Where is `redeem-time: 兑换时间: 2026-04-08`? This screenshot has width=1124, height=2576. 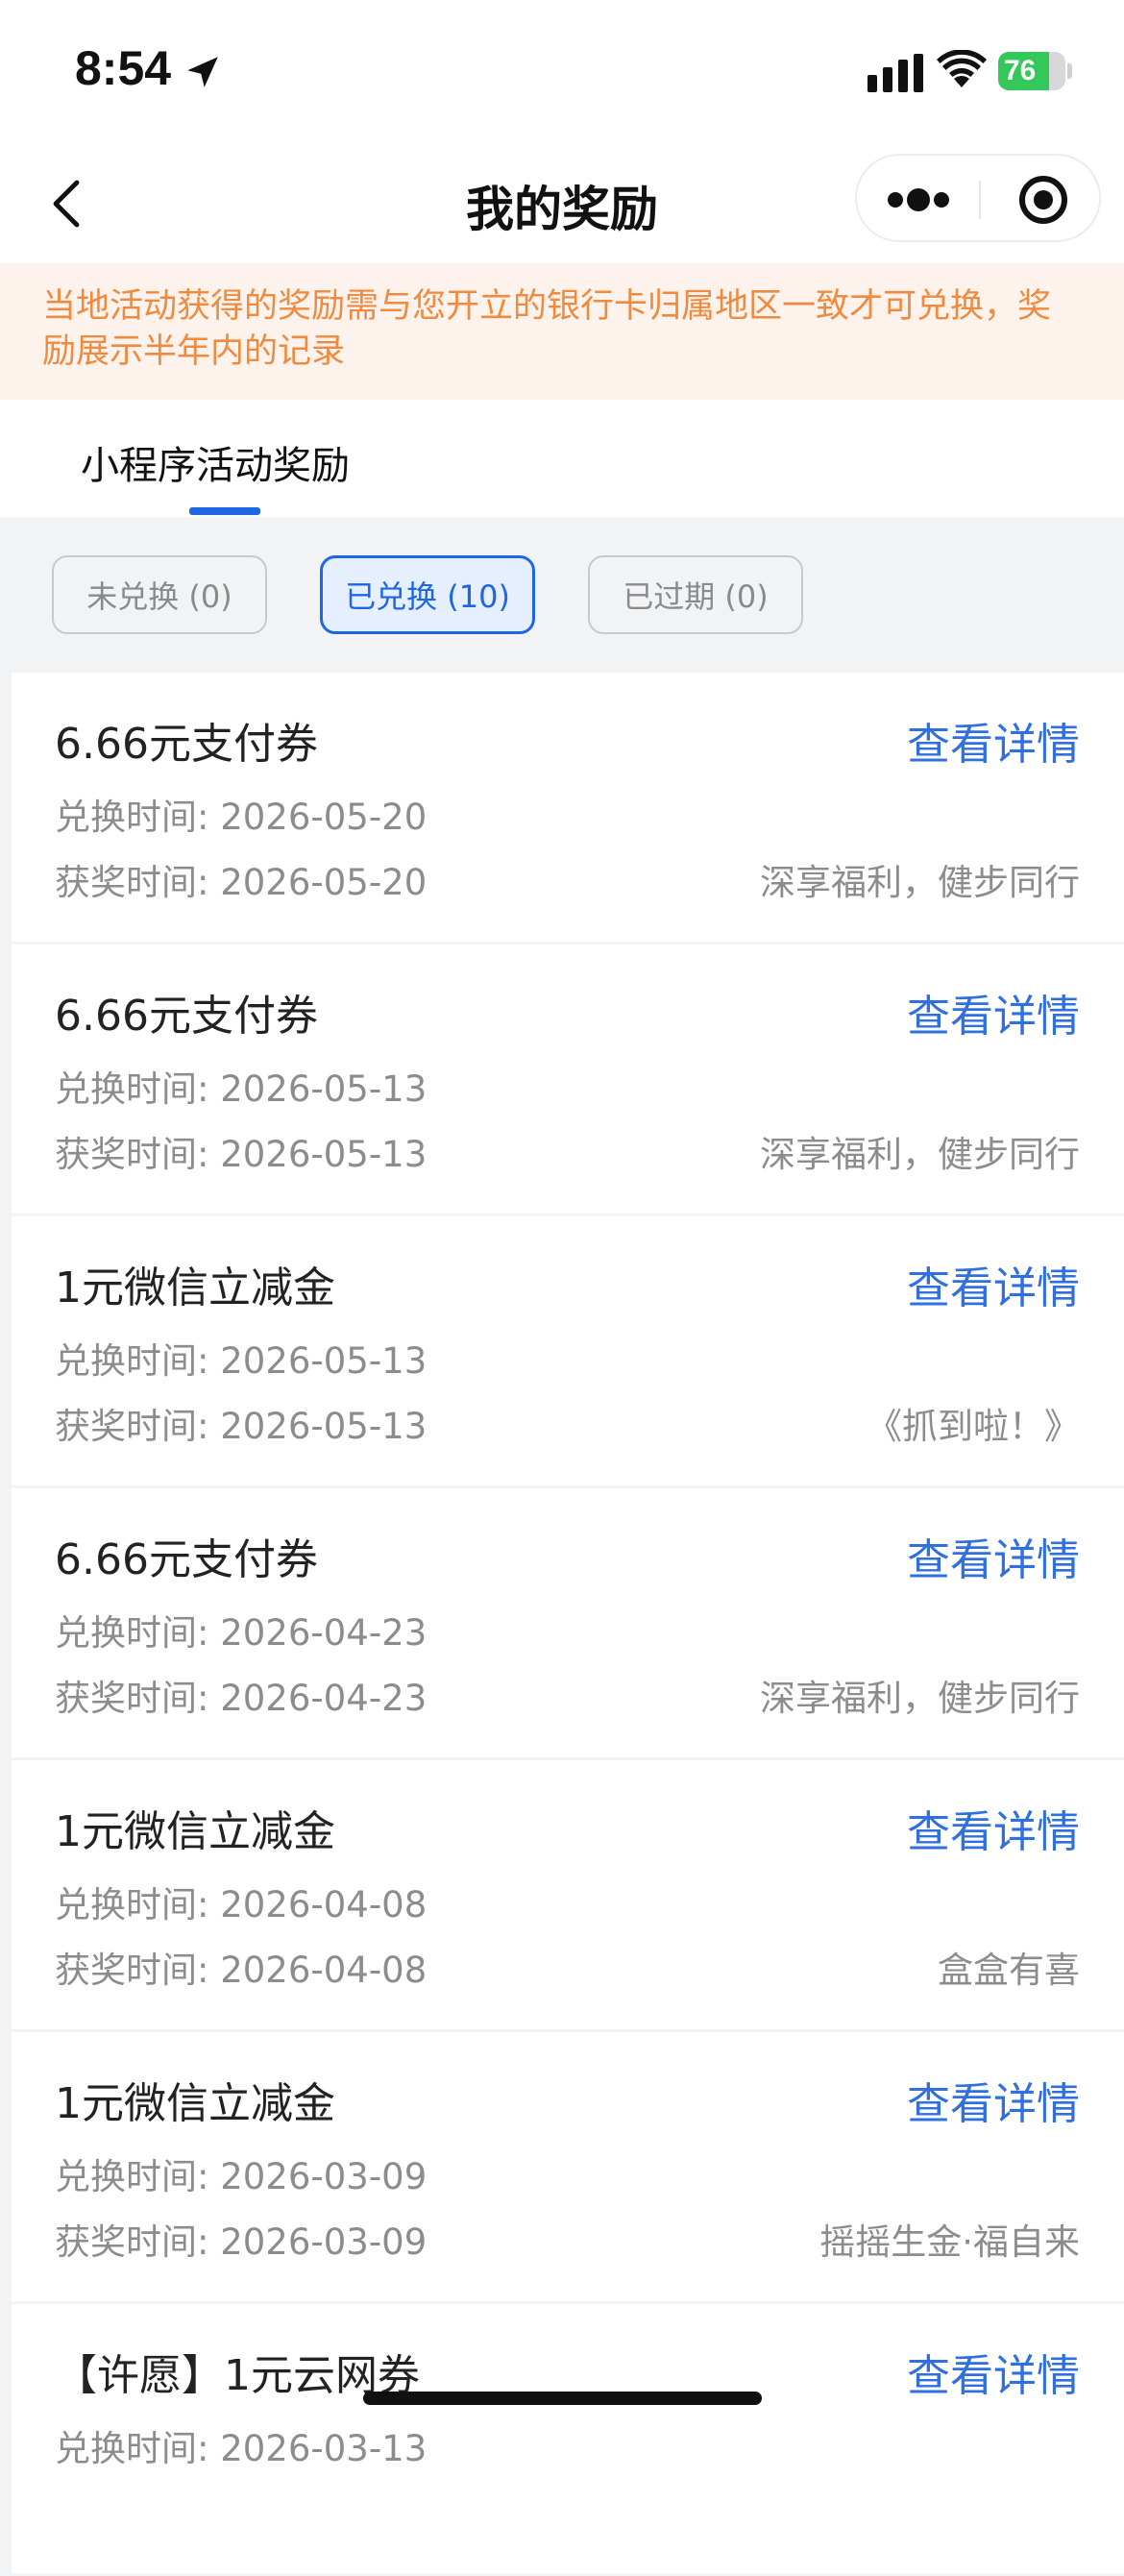
redeem-time: 兑换时间: 2026-04-08 is located at coordinates (242, 1905).